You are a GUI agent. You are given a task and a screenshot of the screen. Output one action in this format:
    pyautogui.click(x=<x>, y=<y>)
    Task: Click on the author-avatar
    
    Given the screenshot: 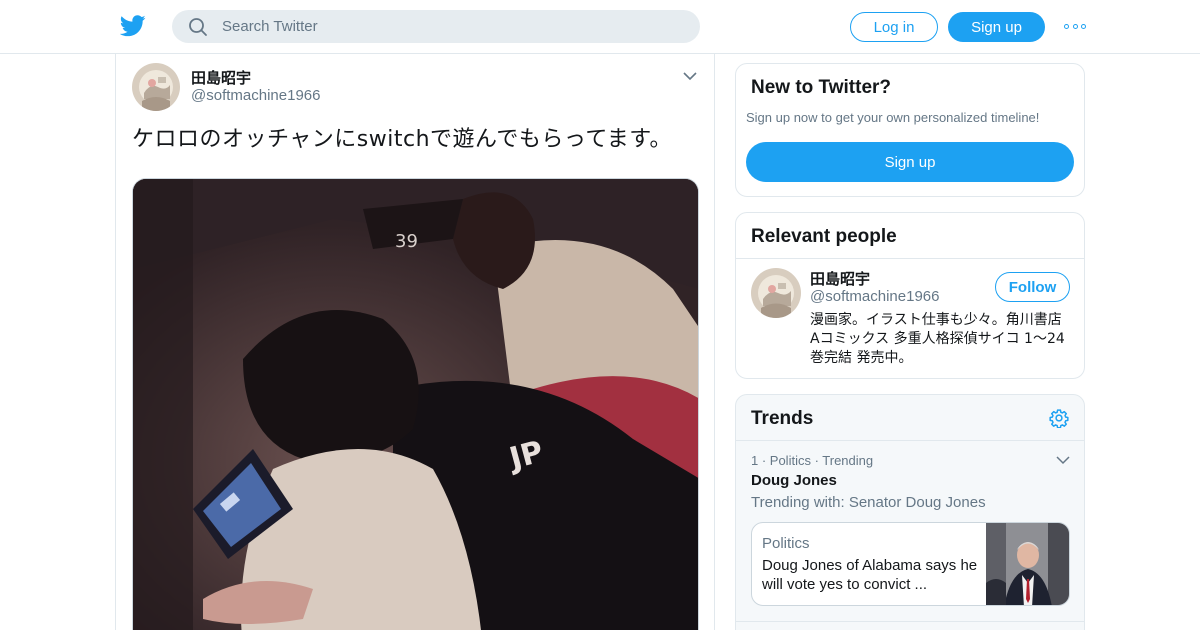 What is the action you would take?
    pyautogui.click(x=156, y=87)
    